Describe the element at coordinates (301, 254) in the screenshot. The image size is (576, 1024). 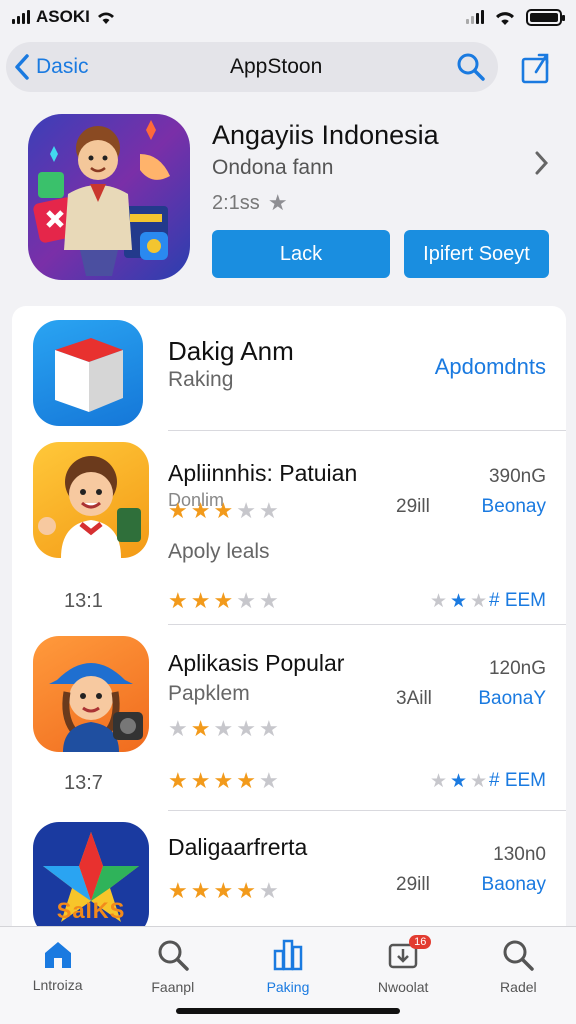
I see `lack-button: Lack` at that location.